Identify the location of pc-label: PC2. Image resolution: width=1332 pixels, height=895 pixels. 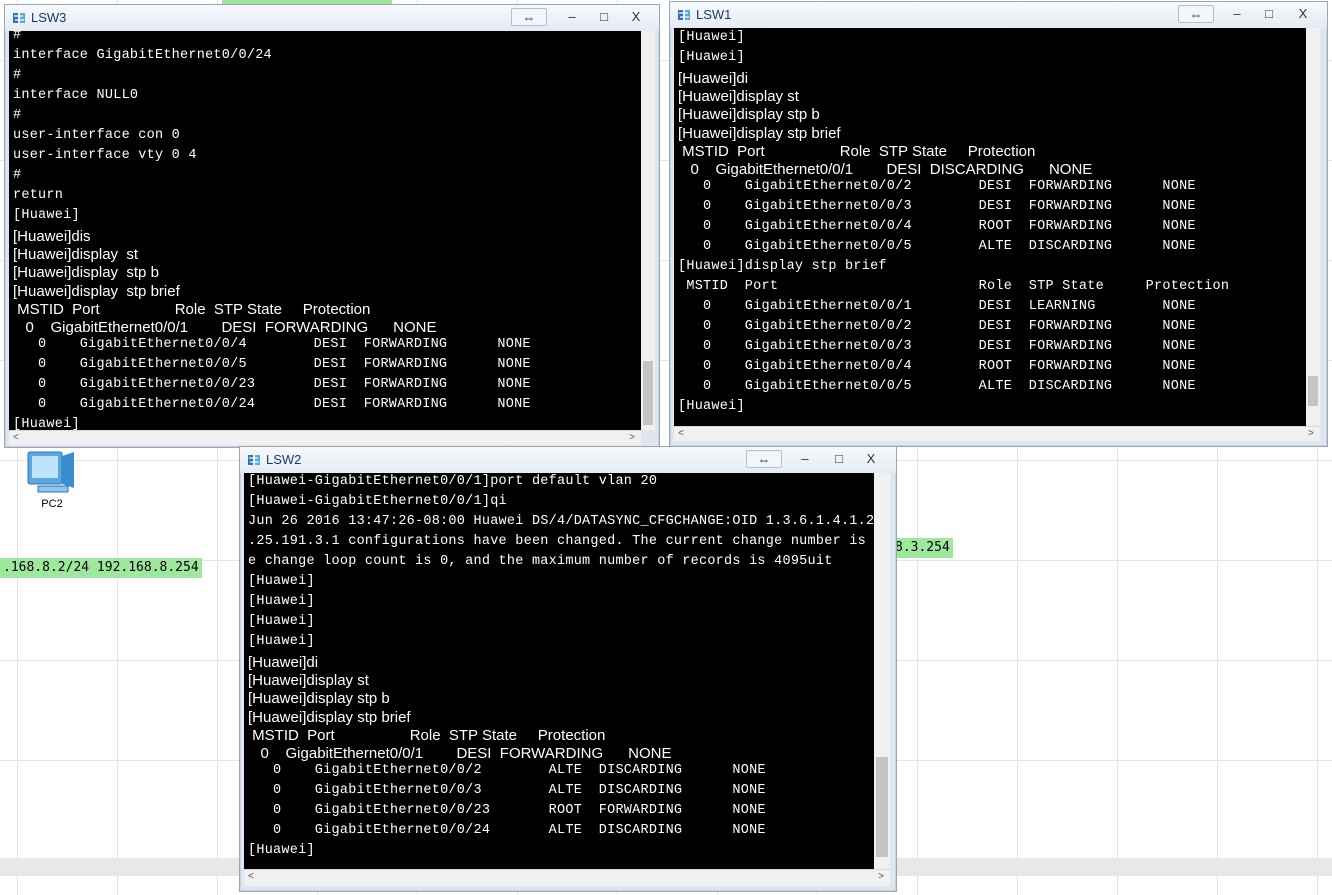
(52, 504).